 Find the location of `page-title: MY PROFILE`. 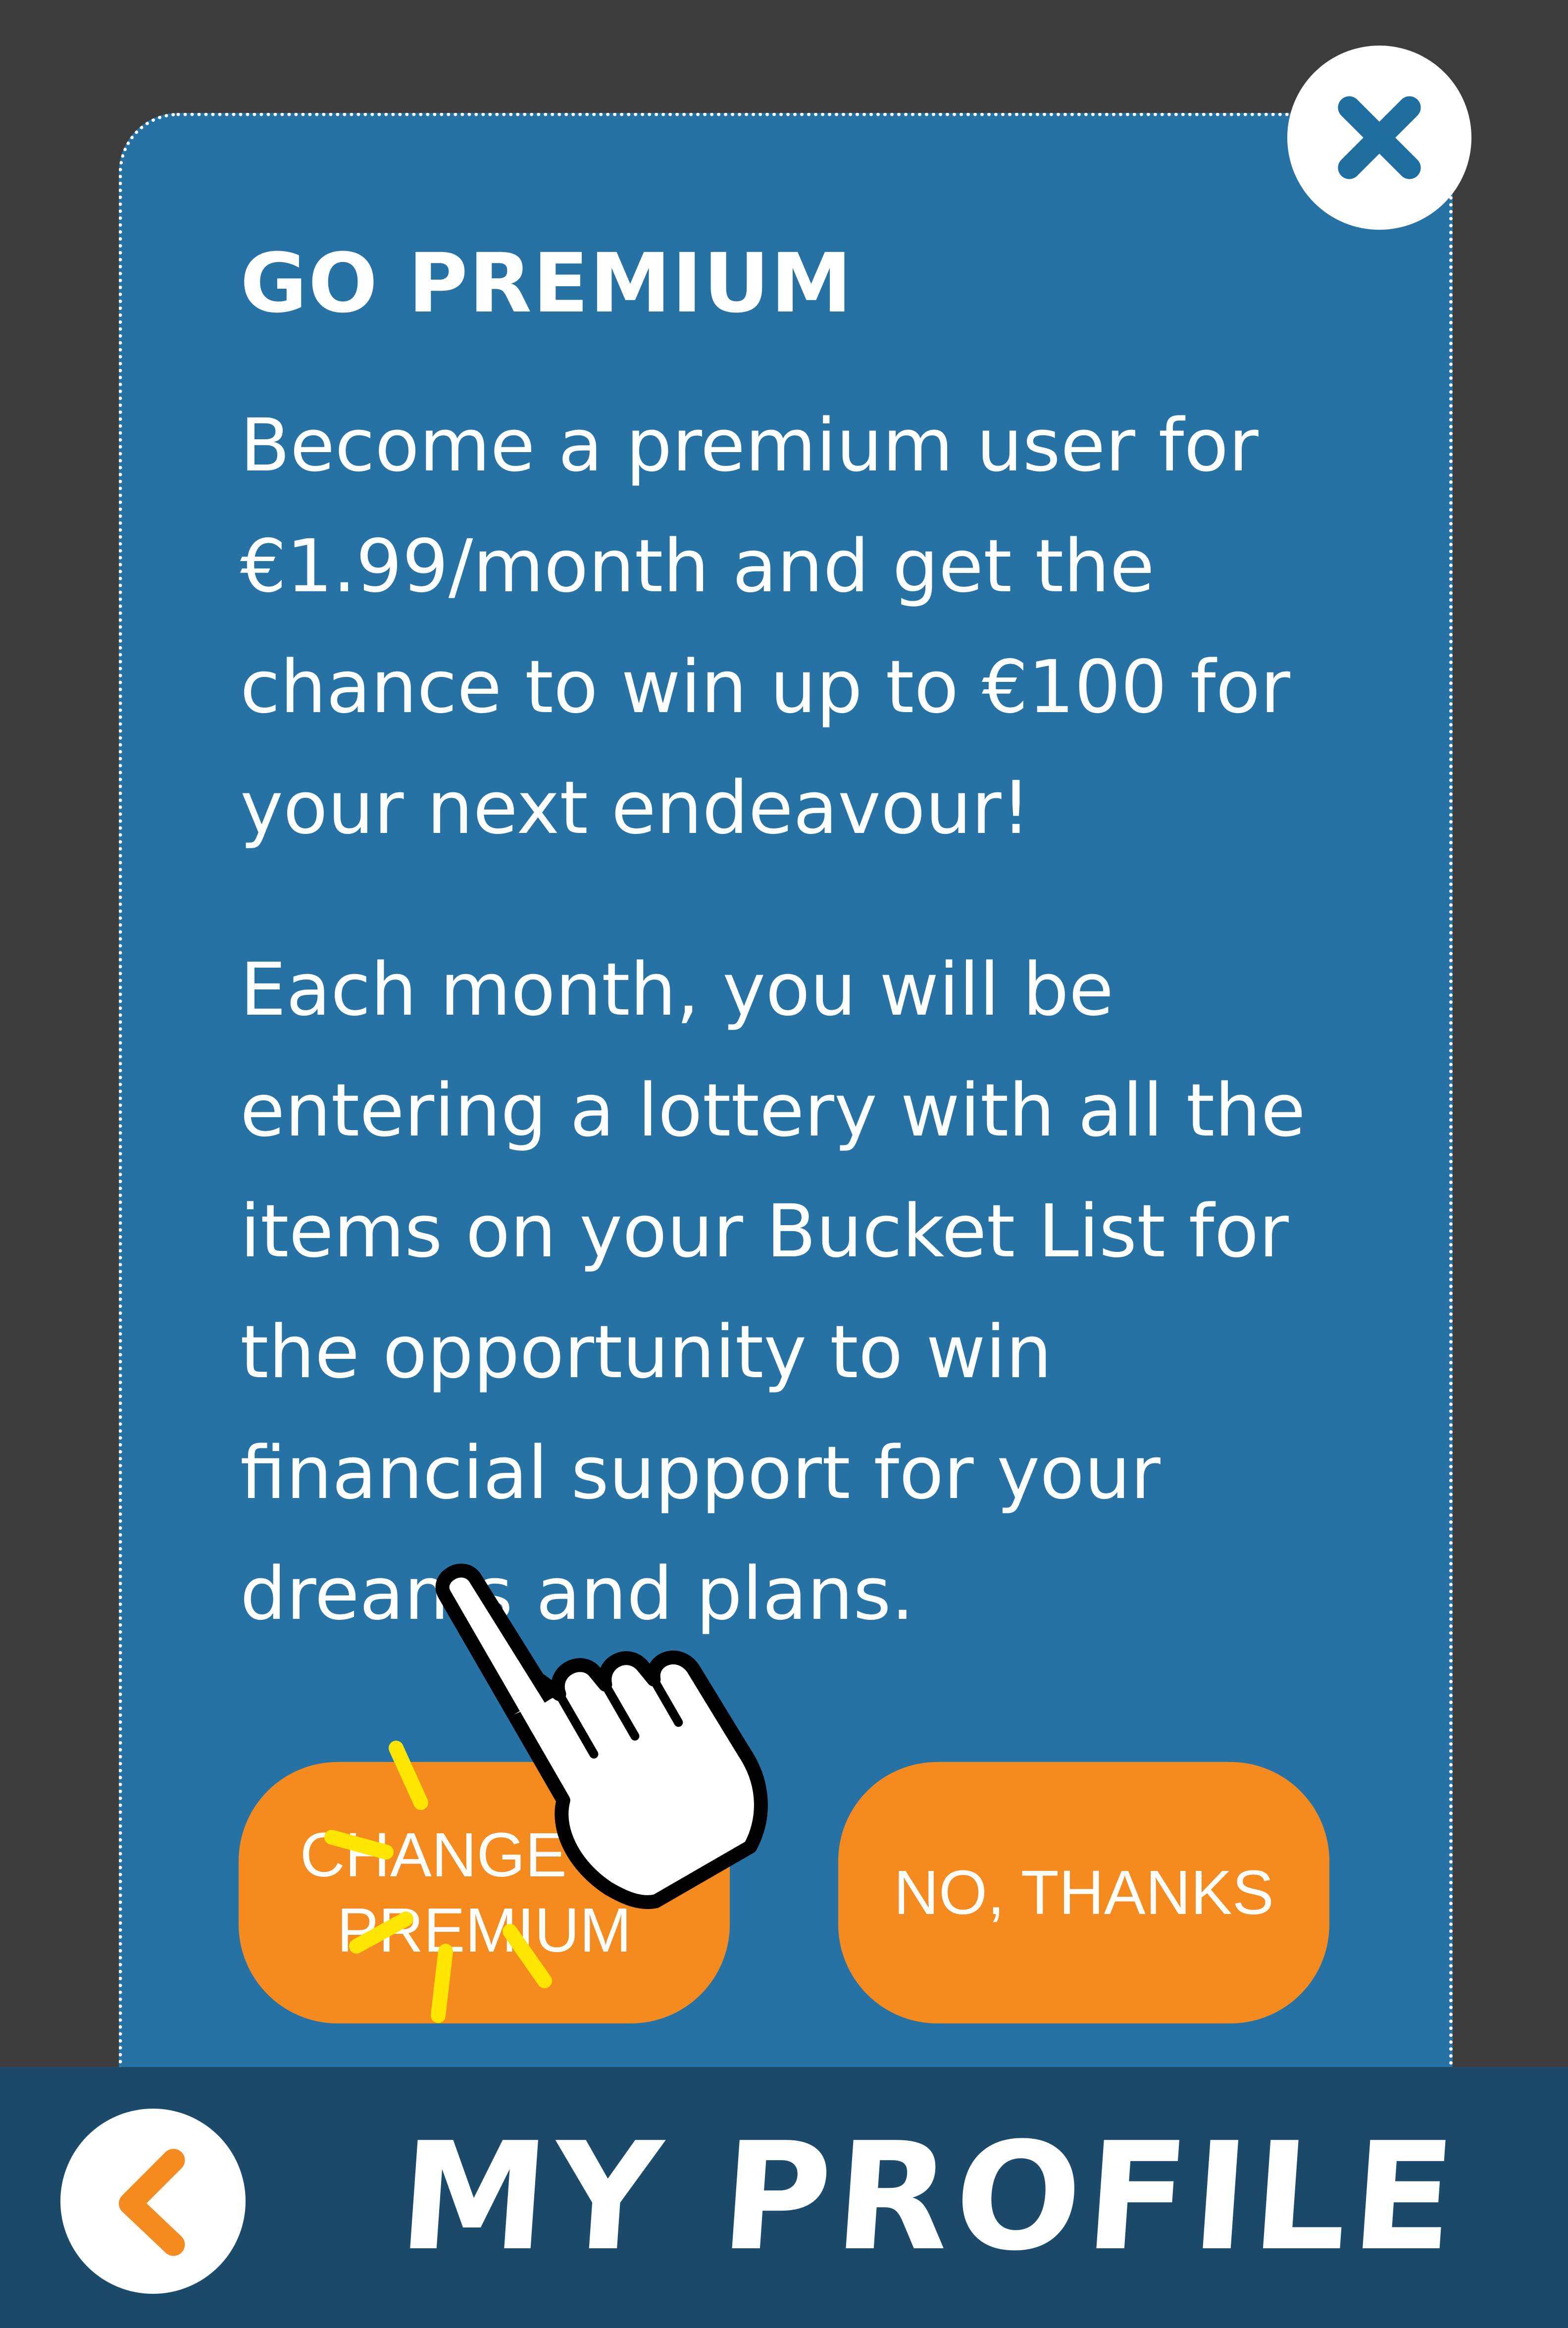

page-title: MY PROFILE is located at coordinates (929, 2197).